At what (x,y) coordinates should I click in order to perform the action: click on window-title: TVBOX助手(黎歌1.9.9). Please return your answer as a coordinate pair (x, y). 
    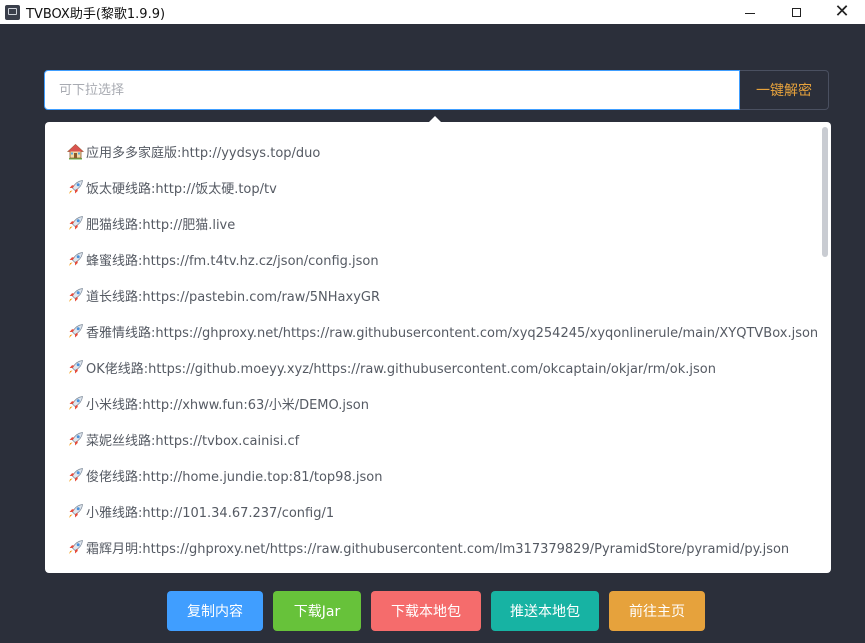
    Looking at the image, I should click on (96, 14).